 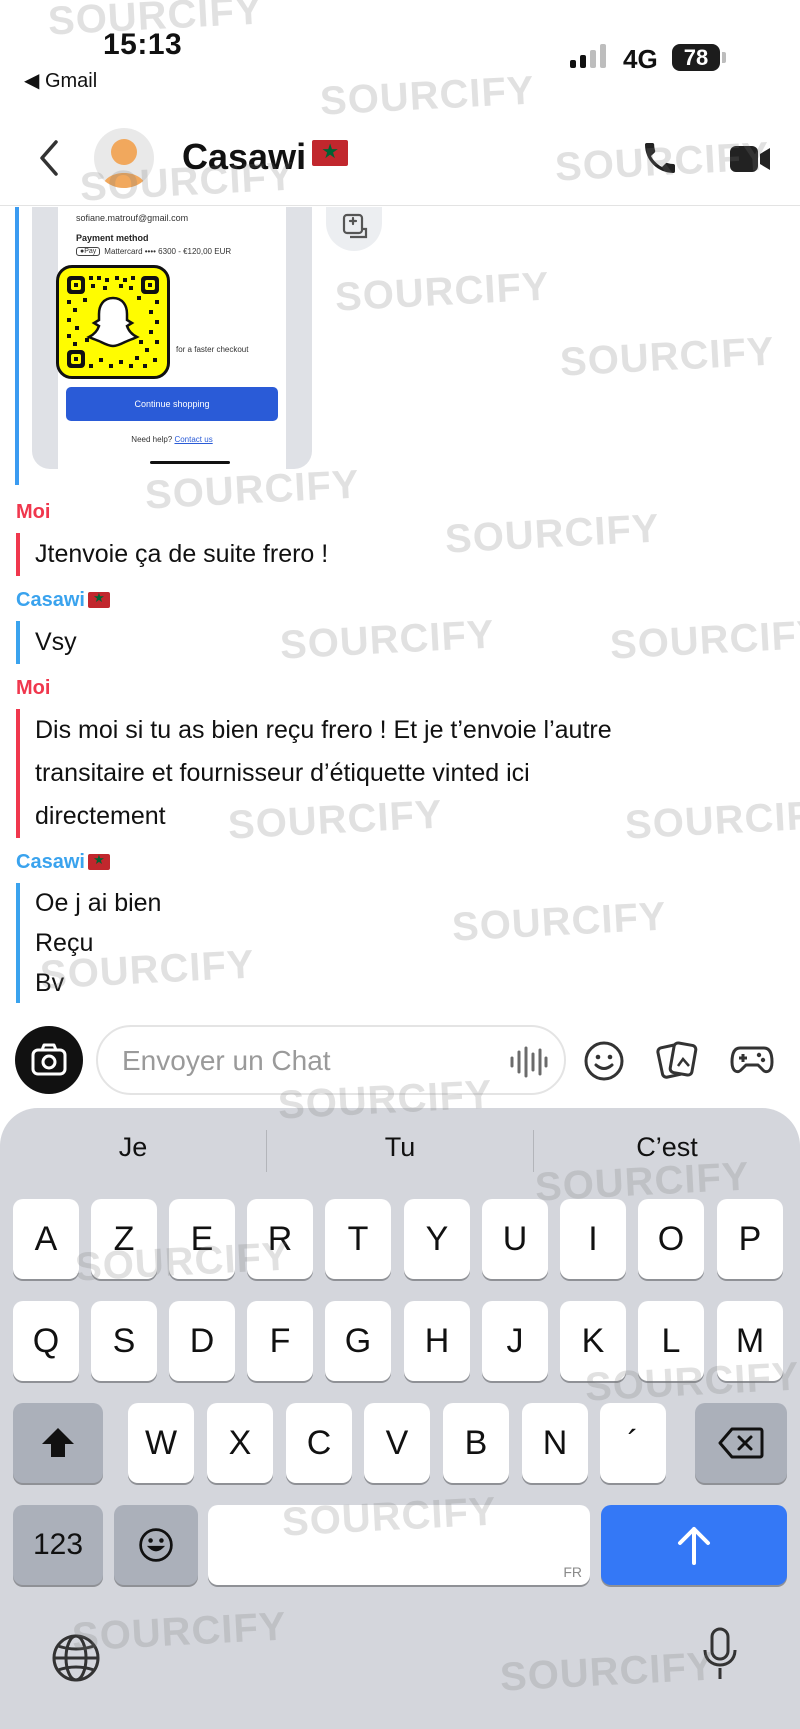 I want to click on backspace-icon, so click(x=741, y=1443).